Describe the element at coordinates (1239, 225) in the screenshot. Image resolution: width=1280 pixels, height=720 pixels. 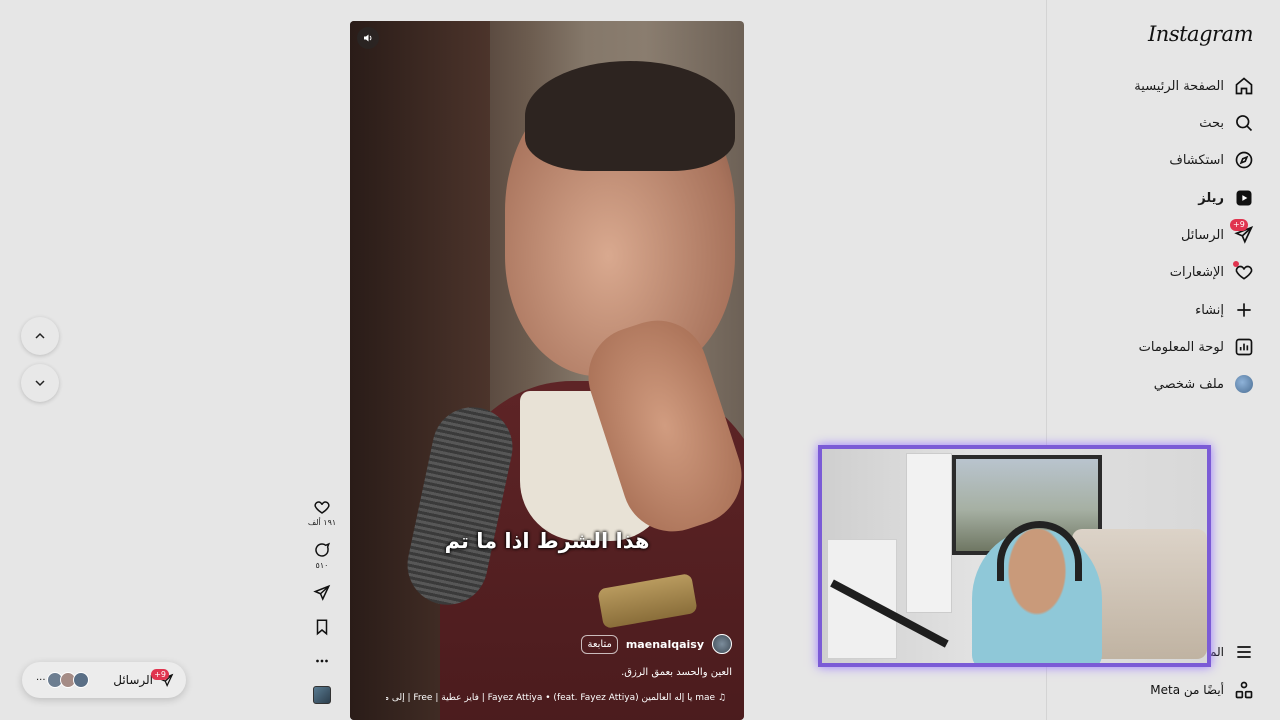
I see `messages-badge: +9` at that location.